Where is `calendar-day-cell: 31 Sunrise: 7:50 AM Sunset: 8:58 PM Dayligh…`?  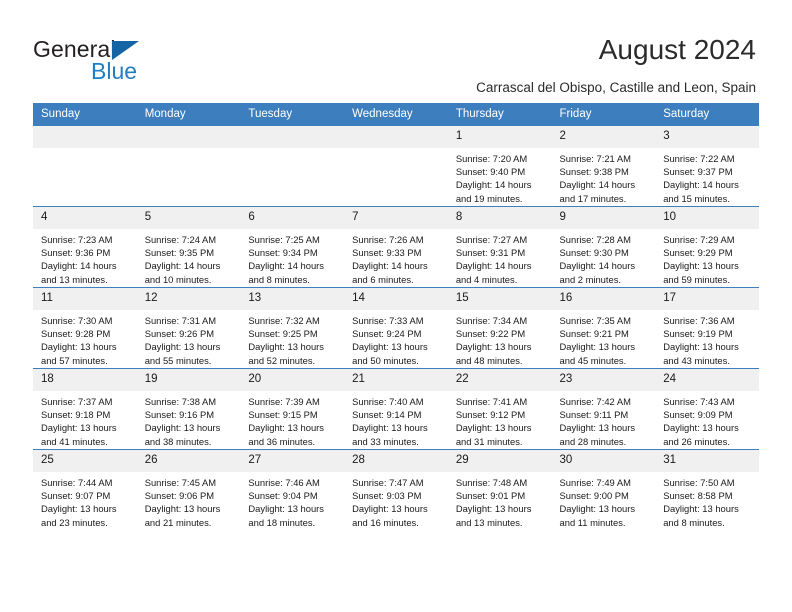 calendar-day-cell: 31 Sunrise: 7:50 AM Sunset: 8:58 PM Dayligh… is located at coordinates (707, 489).